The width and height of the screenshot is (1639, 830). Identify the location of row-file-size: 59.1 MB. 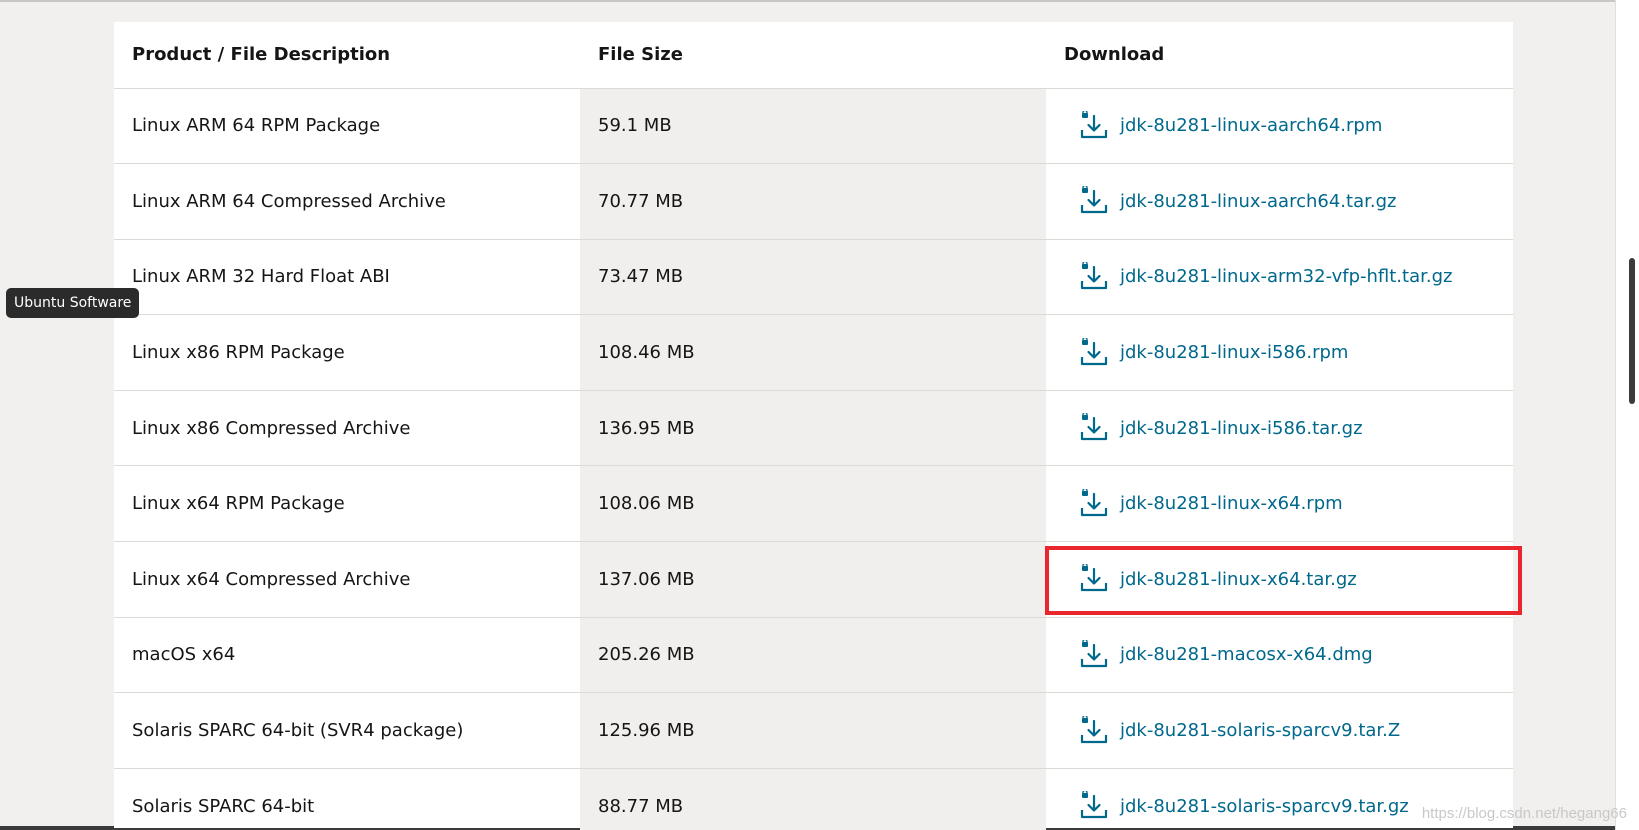
(813, 126).